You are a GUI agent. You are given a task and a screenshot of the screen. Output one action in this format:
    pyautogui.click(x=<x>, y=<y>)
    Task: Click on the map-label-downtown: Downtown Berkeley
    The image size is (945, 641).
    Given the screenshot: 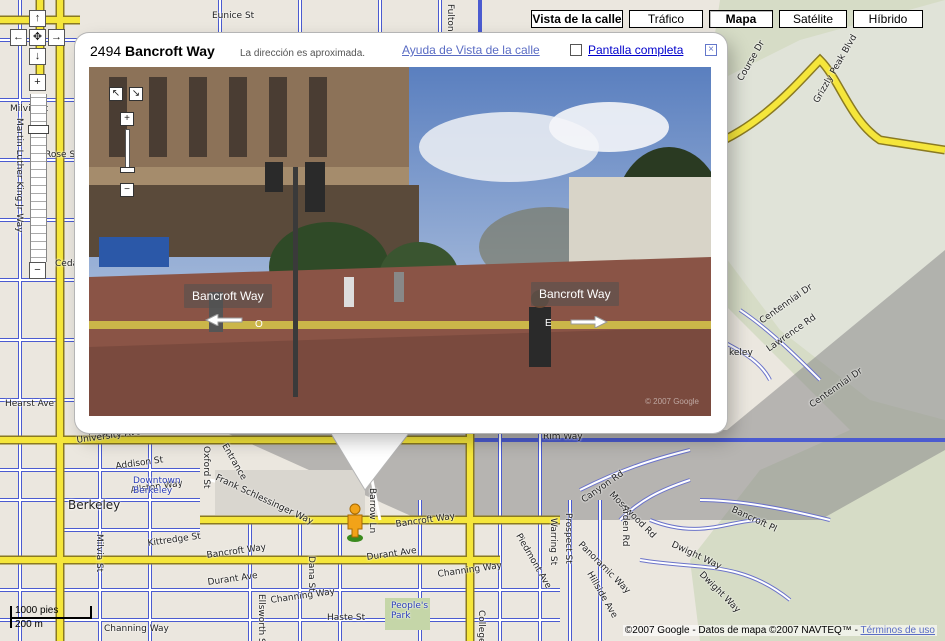 What is the action you would take?
    pyautogui.click(x=157, y=486)
    